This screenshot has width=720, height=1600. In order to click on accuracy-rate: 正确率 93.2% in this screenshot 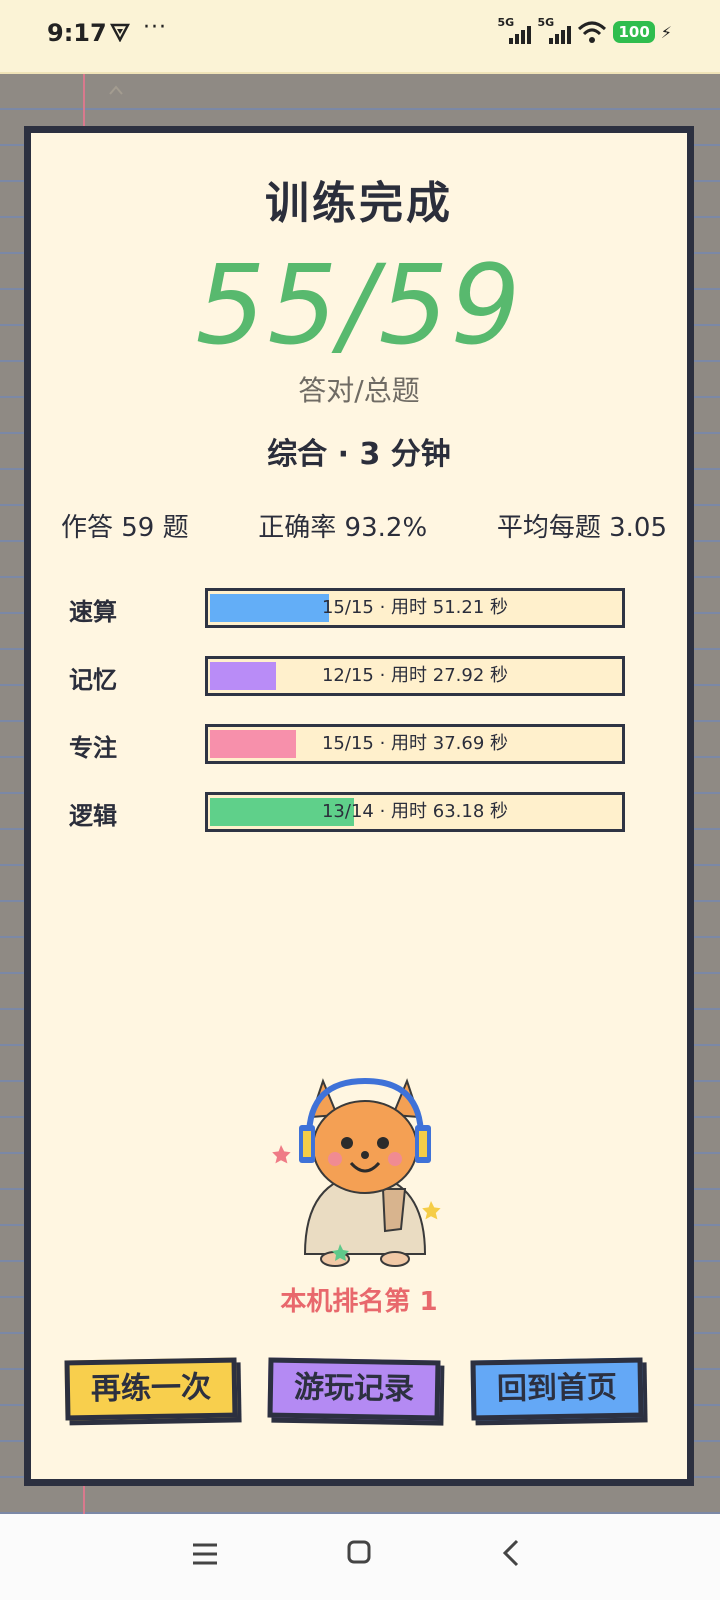, I will do `click(343, 528)`.